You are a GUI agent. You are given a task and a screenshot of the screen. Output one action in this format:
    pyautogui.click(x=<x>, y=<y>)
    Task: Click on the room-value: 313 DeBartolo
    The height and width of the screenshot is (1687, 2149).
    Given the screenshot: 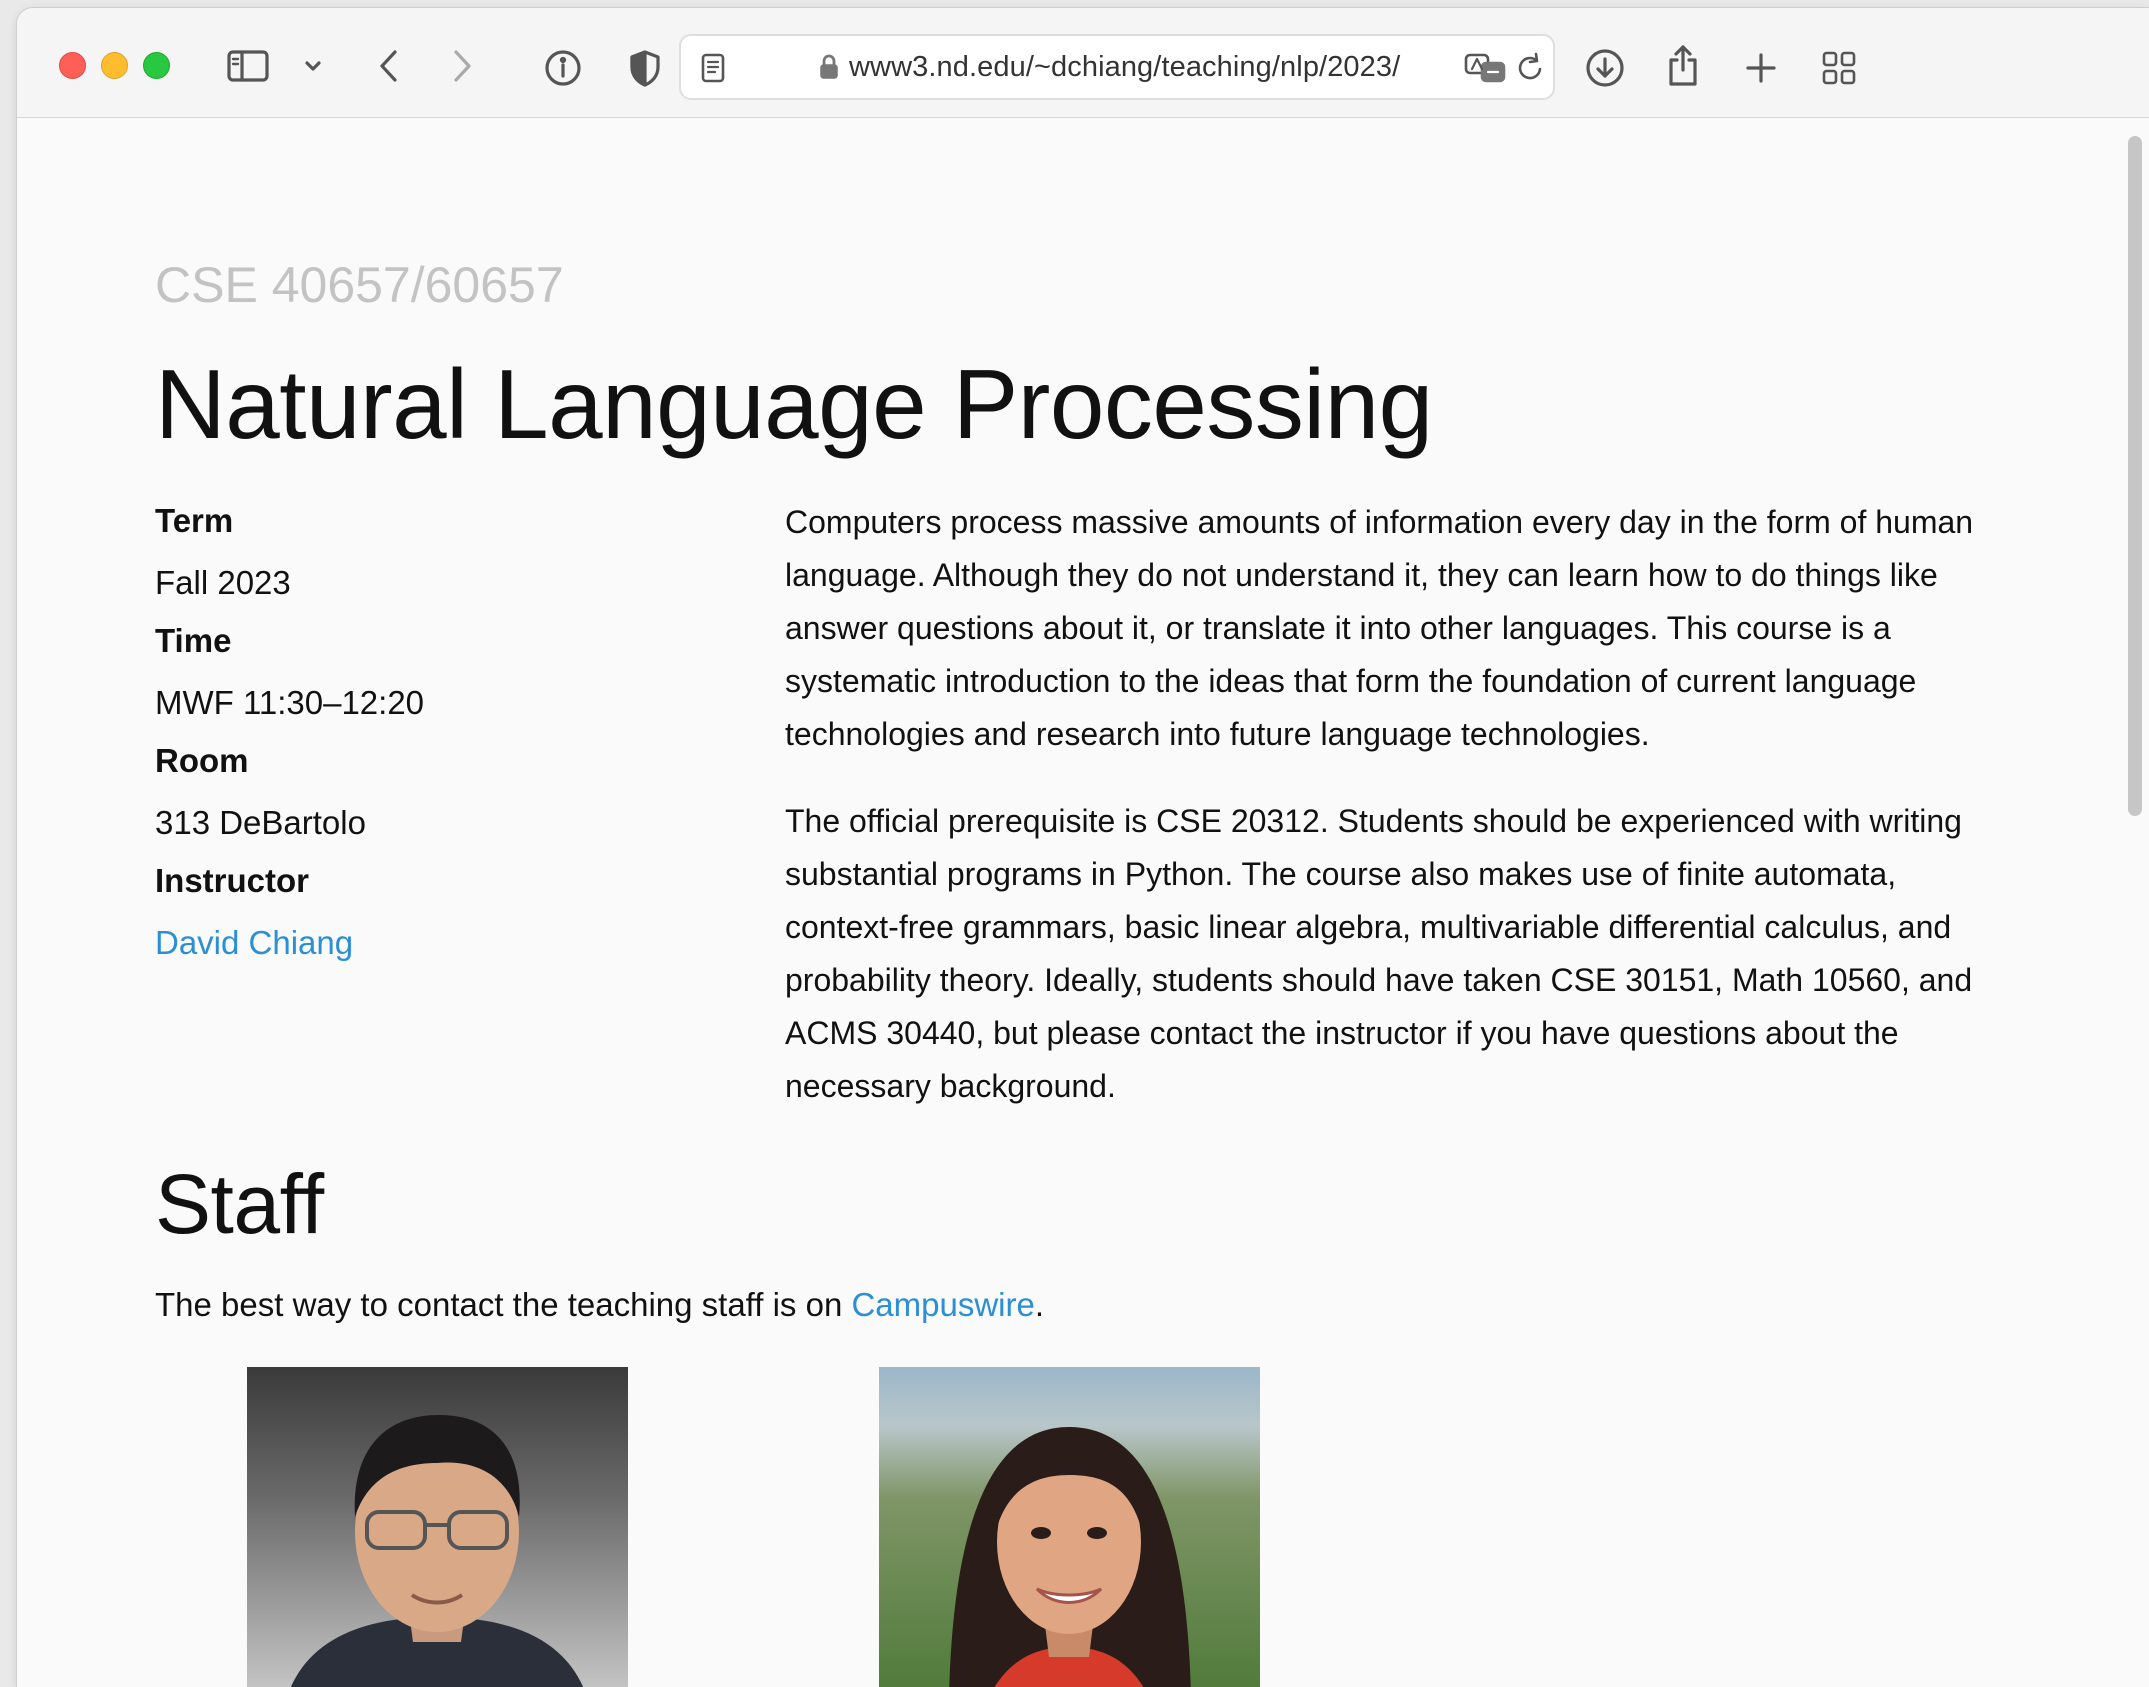 What is the action you would take?
    pyautogui.click(x=260, y=822)
    